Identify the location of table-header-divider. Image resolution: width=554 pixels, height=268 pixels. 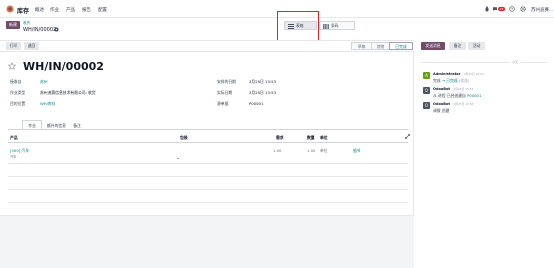
(208, 142).